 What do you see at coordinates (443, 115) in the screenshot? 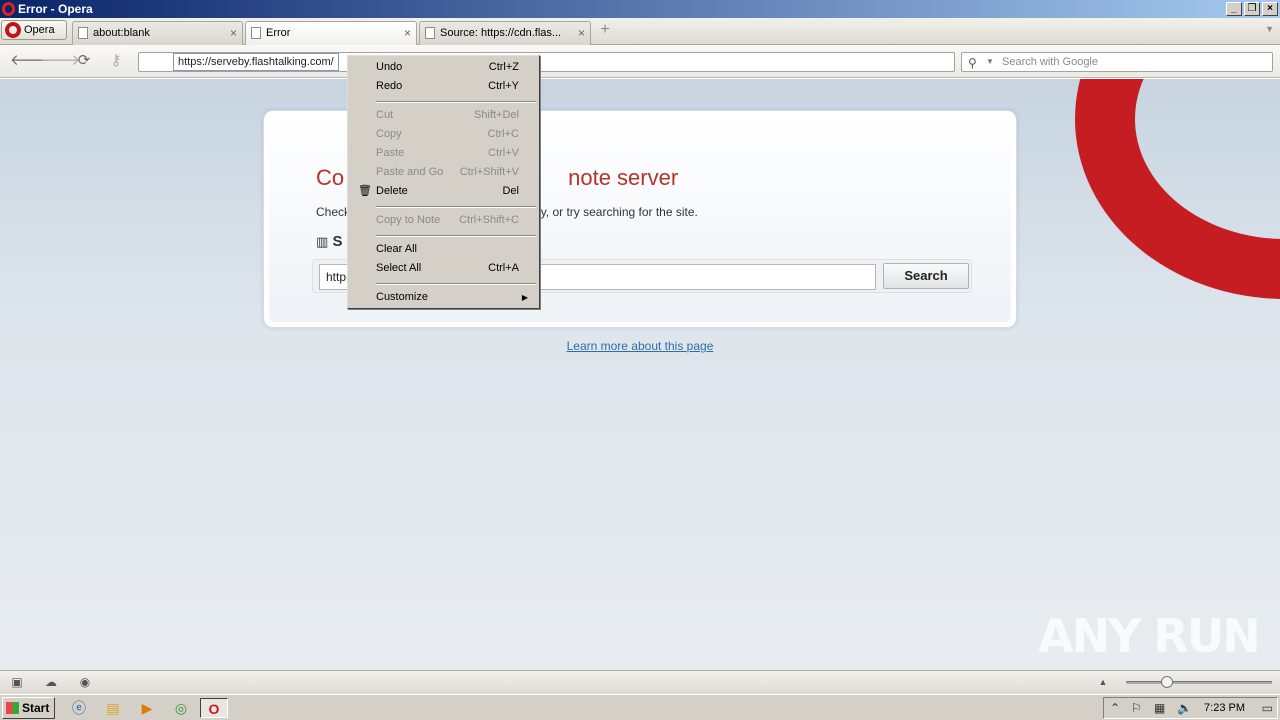
I see `menu-item-cut: Cut Shift+Del` at bounding box center [443, 115].